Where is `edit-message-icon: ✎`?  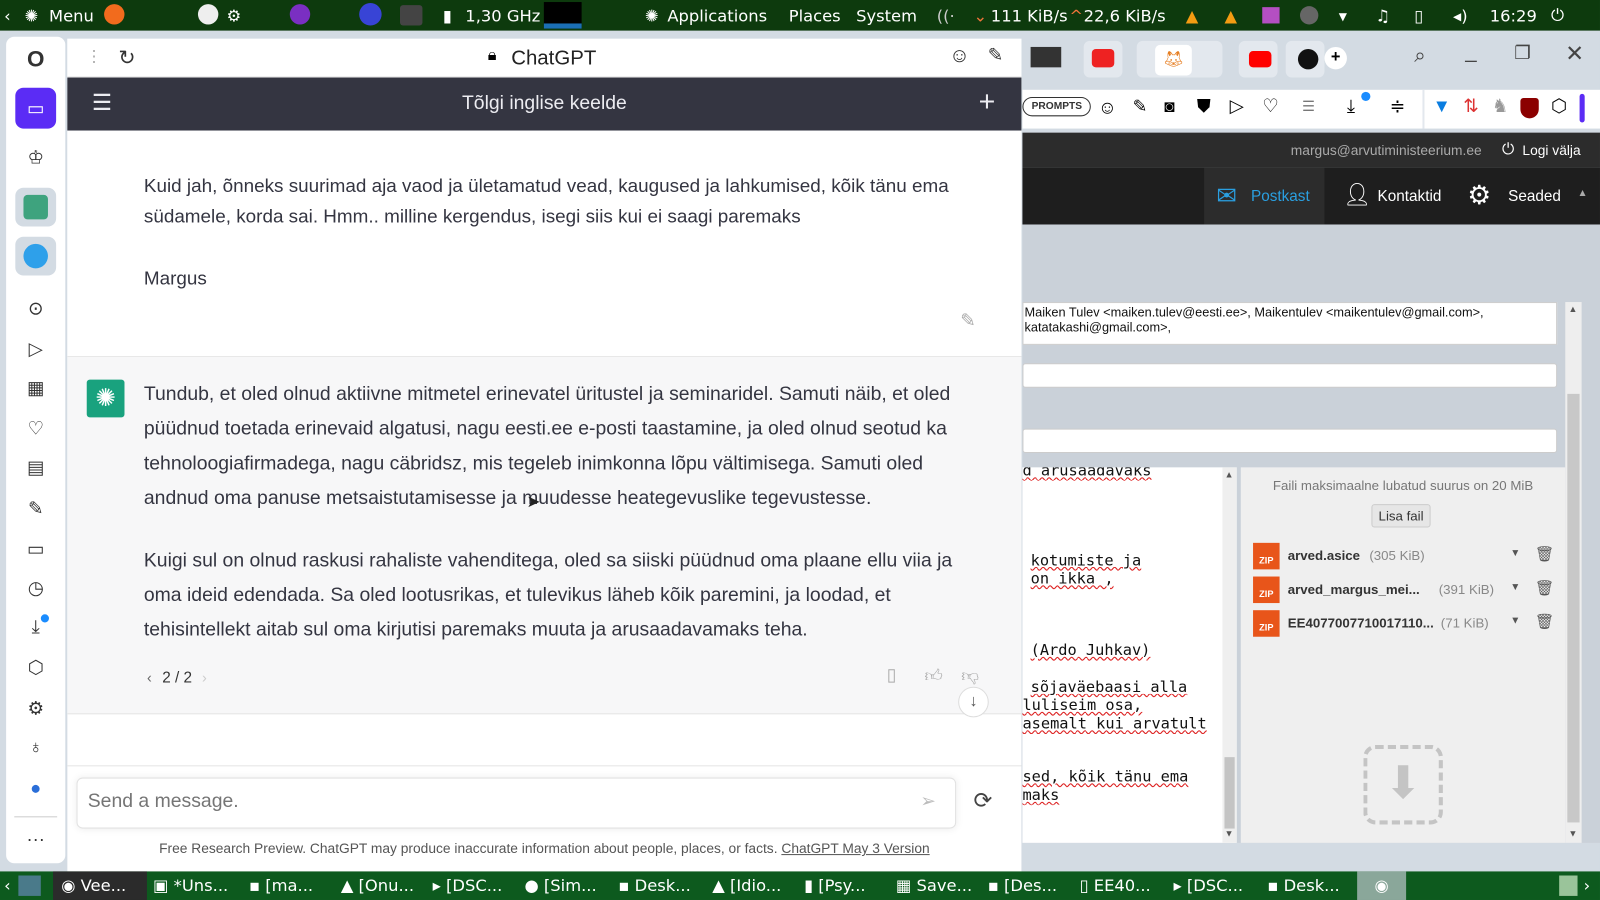 edit-message-icon: ✎ is located at coordinates (967, 320).